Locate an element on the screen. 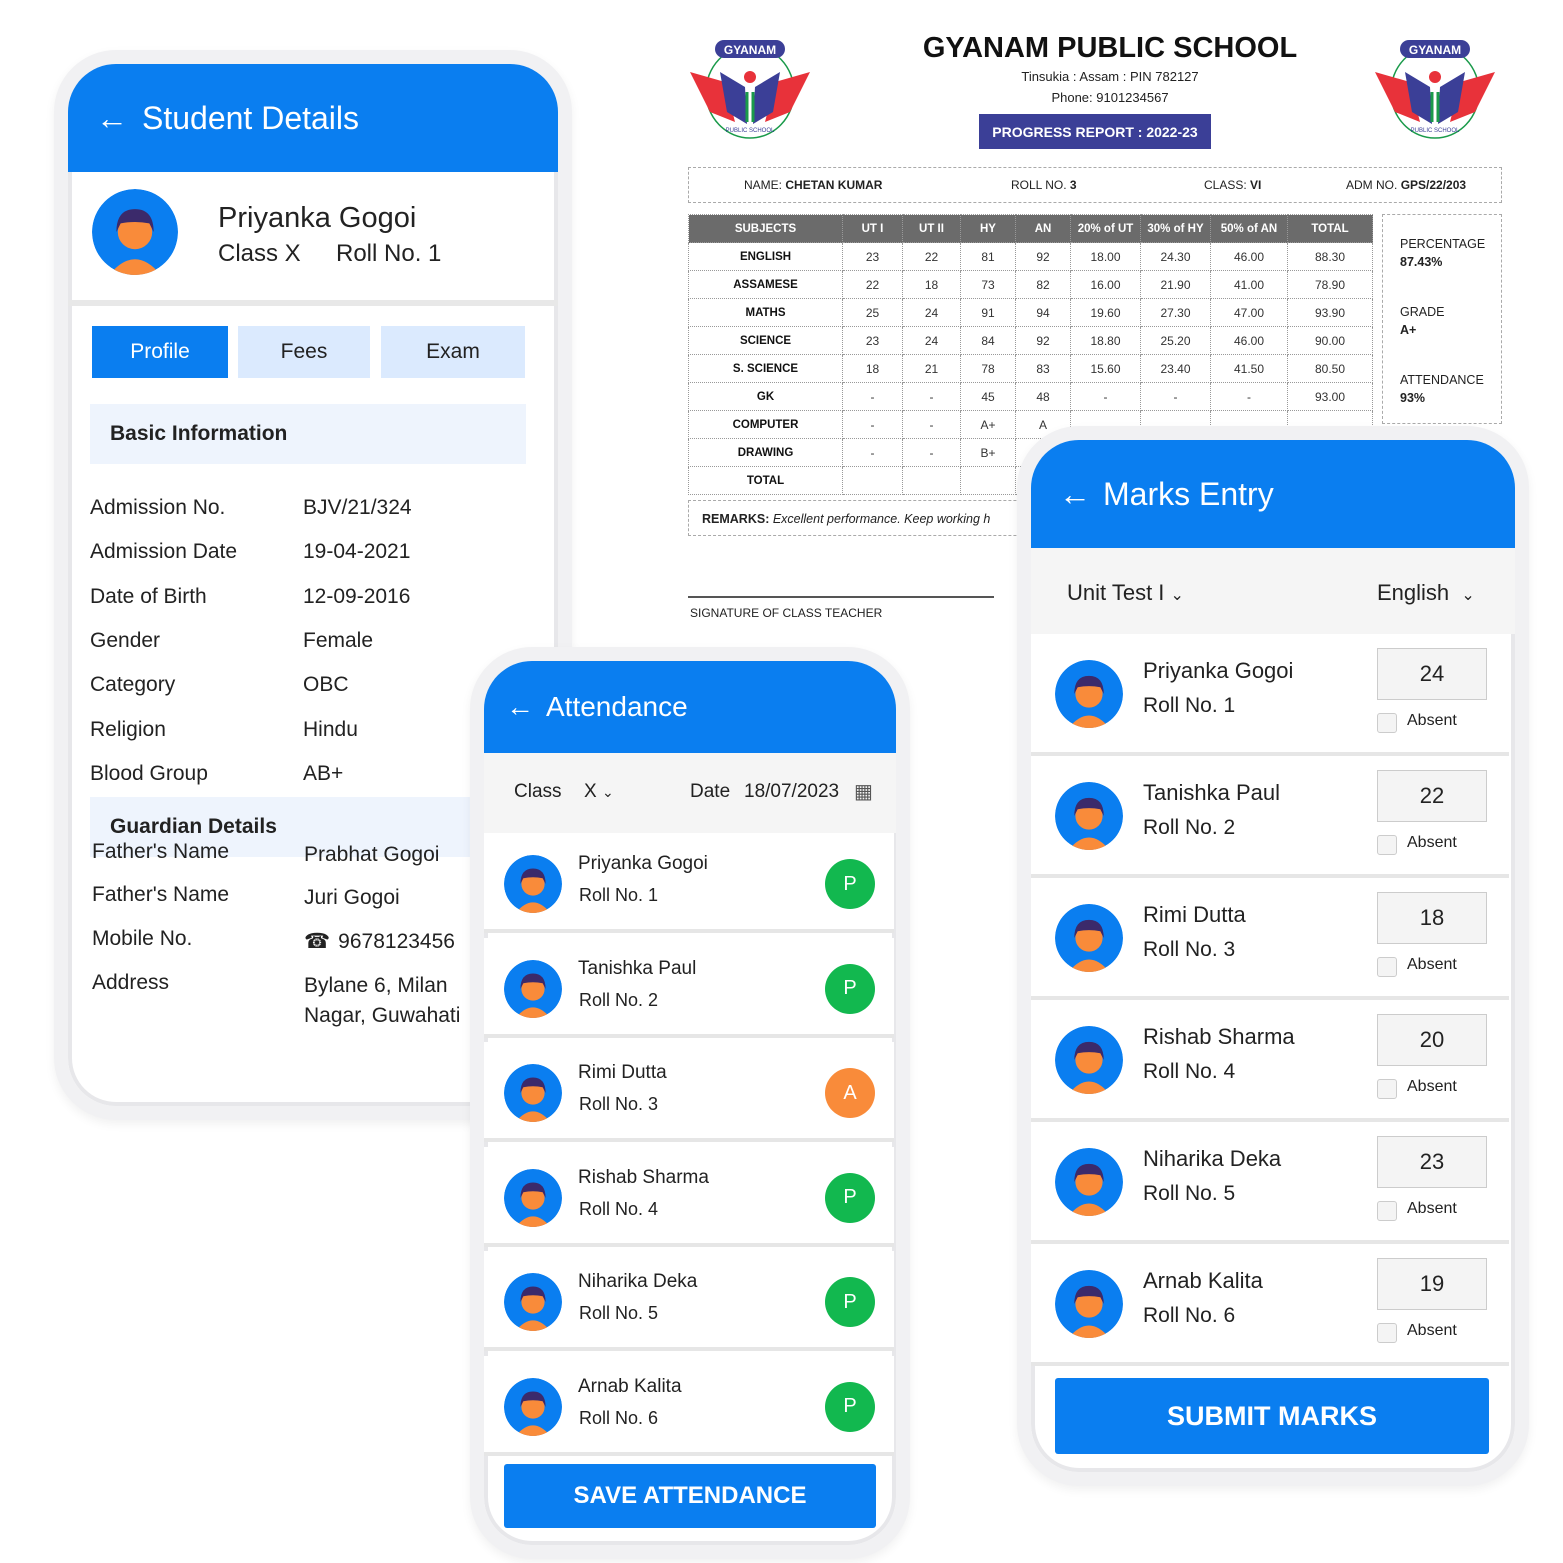 This screenshot has width=1563, height=1563. student-name: Tanishka Paul is located at coordinates (637, 968).